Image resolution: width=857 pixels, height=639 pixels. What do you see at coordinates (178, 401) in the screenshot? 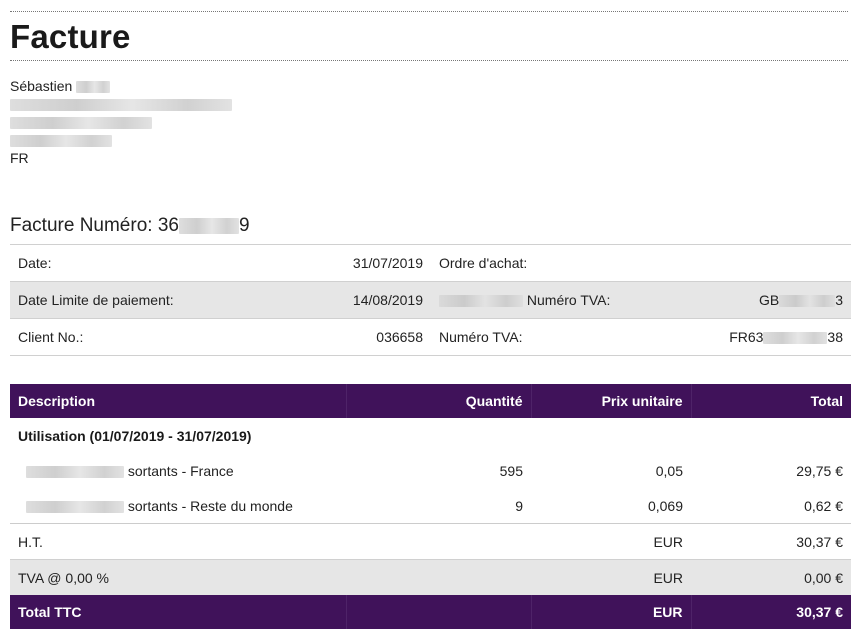
I see `header-description: Description` at bounding box center [178, 401].